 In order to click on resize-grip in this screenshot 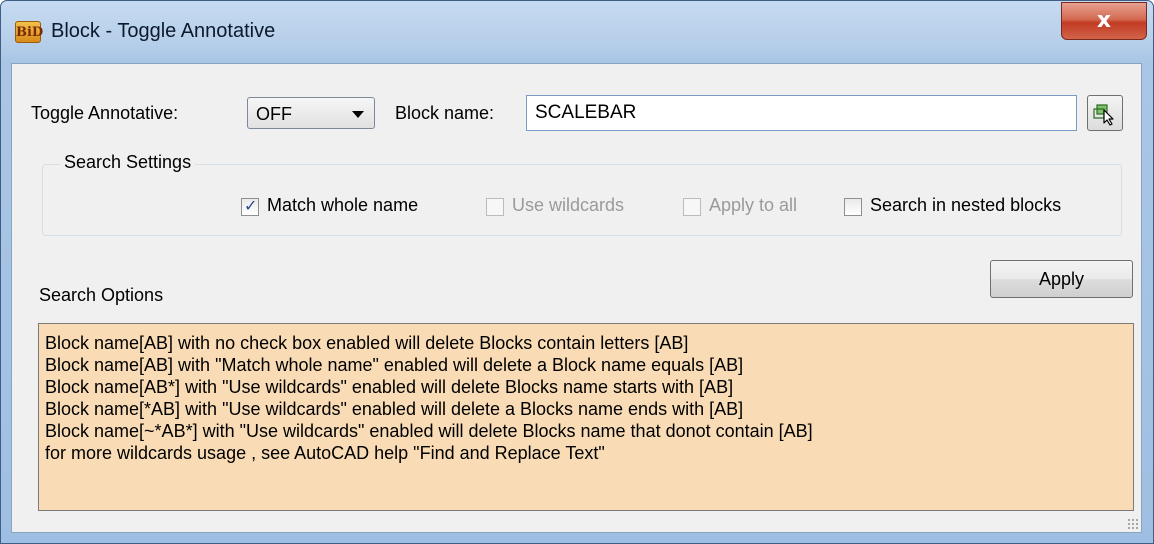, I will do `click(1133, 524)`.